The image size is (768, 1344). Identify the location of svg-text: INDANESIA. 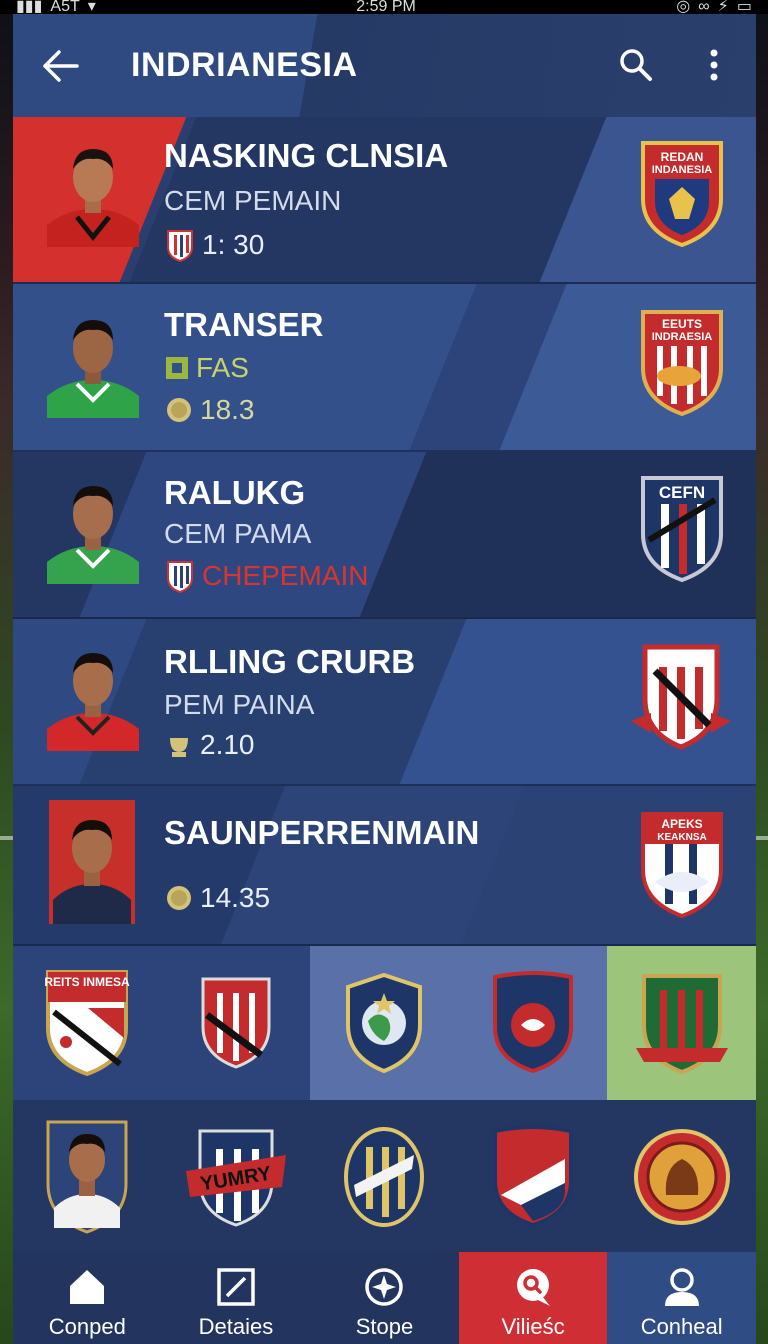
(682, 170).